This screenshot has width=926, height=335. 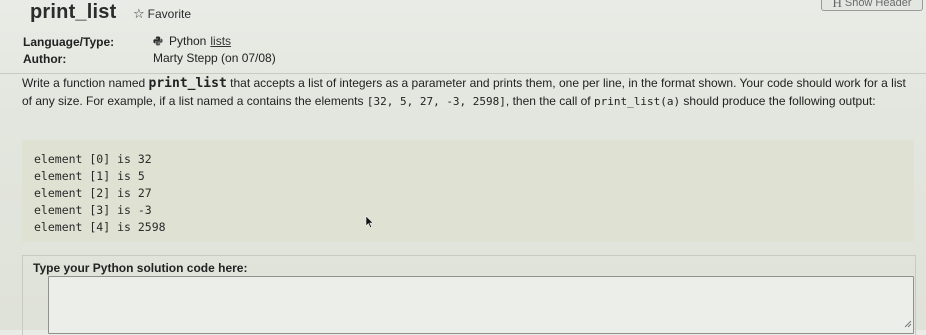 I want to click on python-icon, so click(x=158, y=41).